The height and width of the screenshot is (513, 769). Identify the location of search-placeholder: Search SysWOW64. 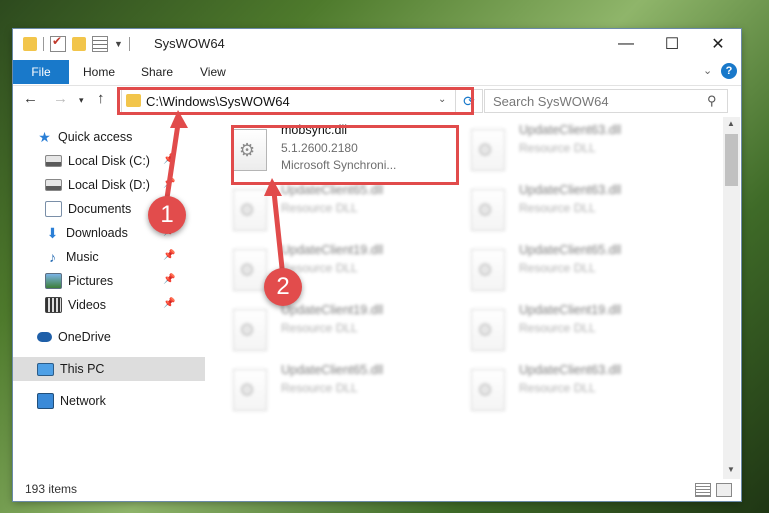
(551, 101).